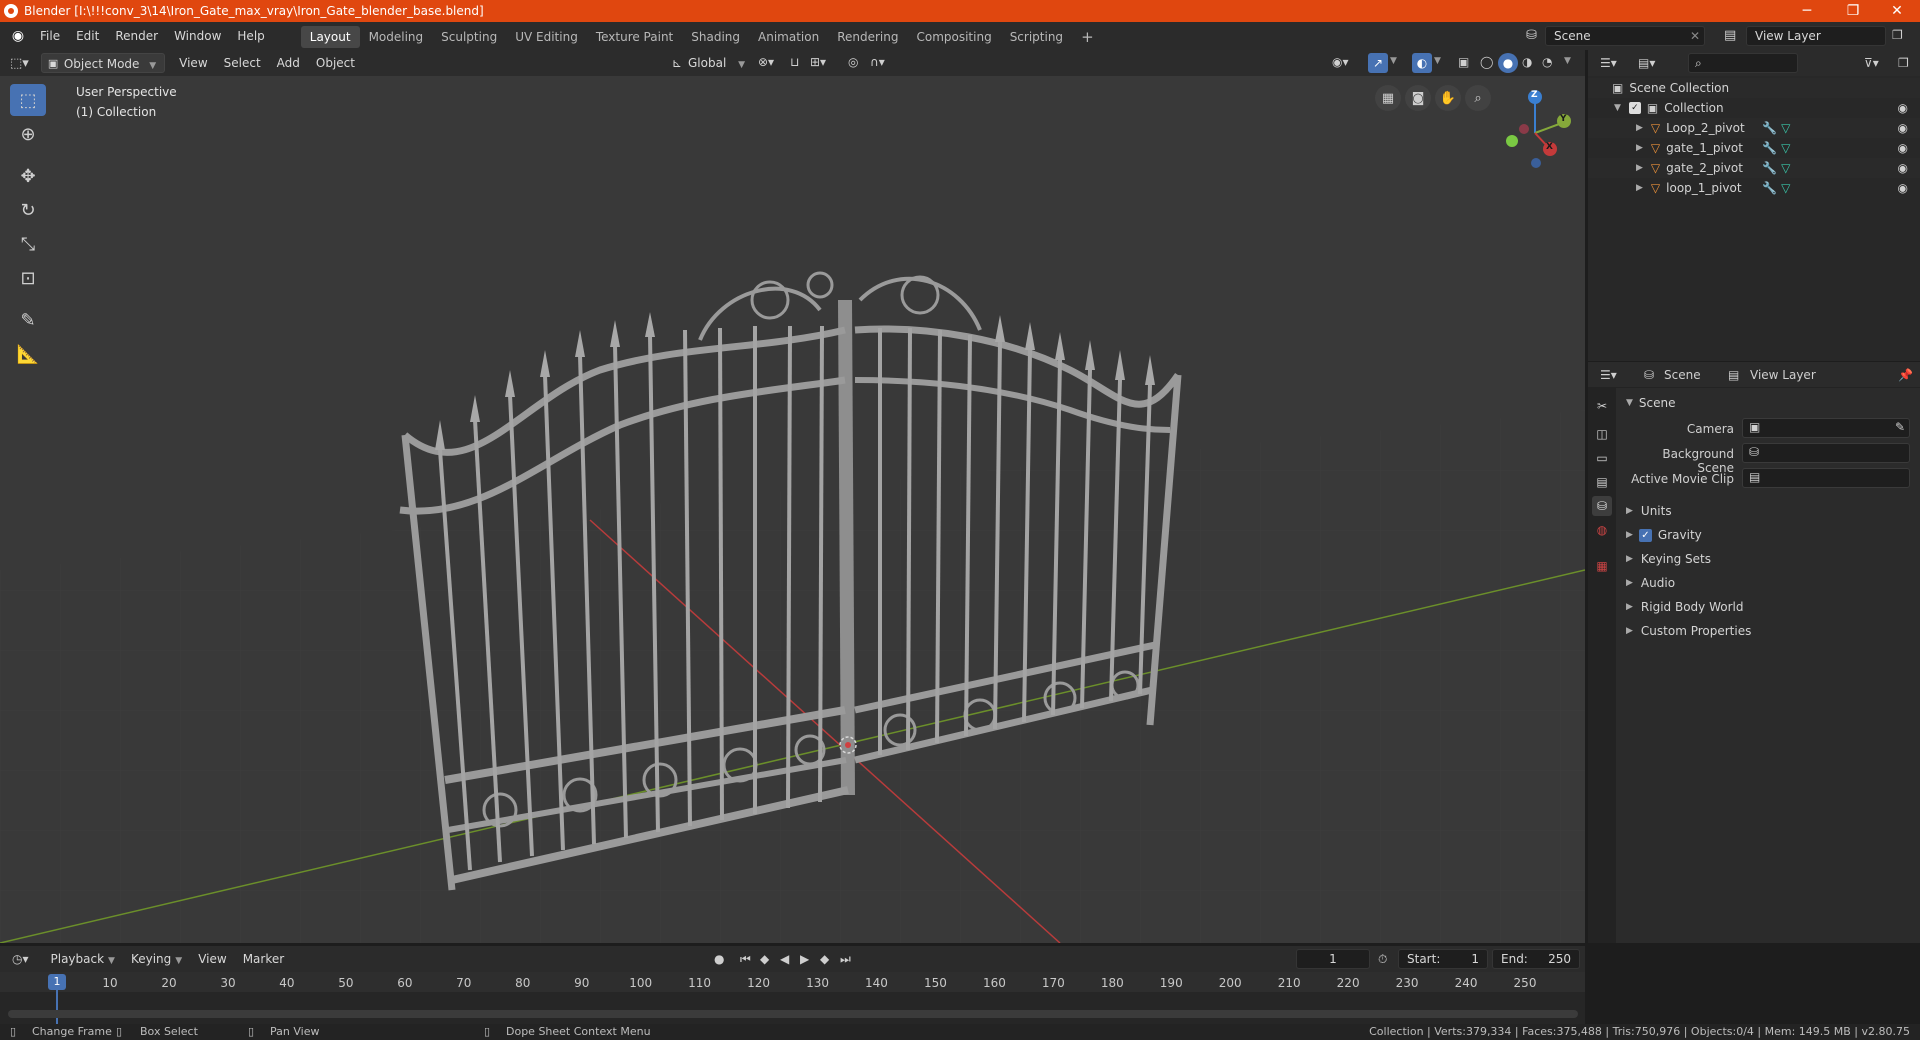  I want to click on maximize-button: ❐, so click(1853, 11).